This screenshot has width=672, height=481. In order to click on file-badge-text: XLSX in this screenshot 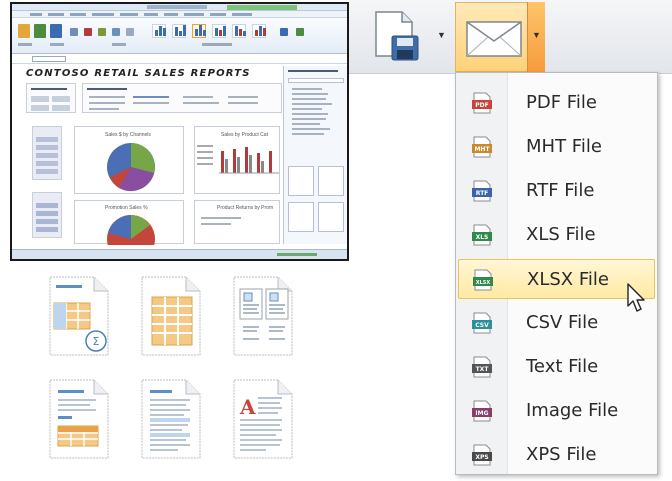, I will do `click(483, 283)`.